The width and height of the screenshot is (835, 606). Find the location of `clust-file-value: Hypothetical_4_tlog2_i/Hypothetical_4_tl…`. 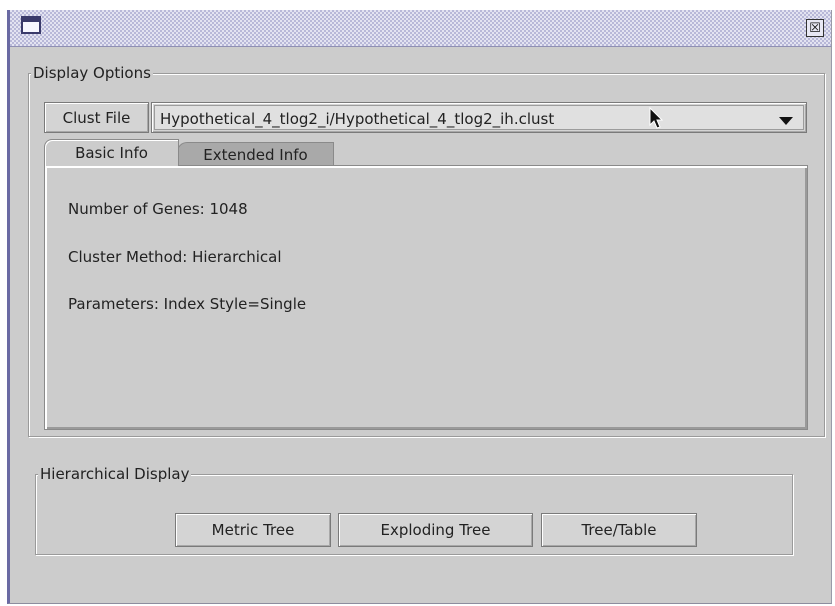

clust-file-value: Hypothetical_4_tlog2_i/Hypothetical_4_tl… is located at coordinates (357, 119).